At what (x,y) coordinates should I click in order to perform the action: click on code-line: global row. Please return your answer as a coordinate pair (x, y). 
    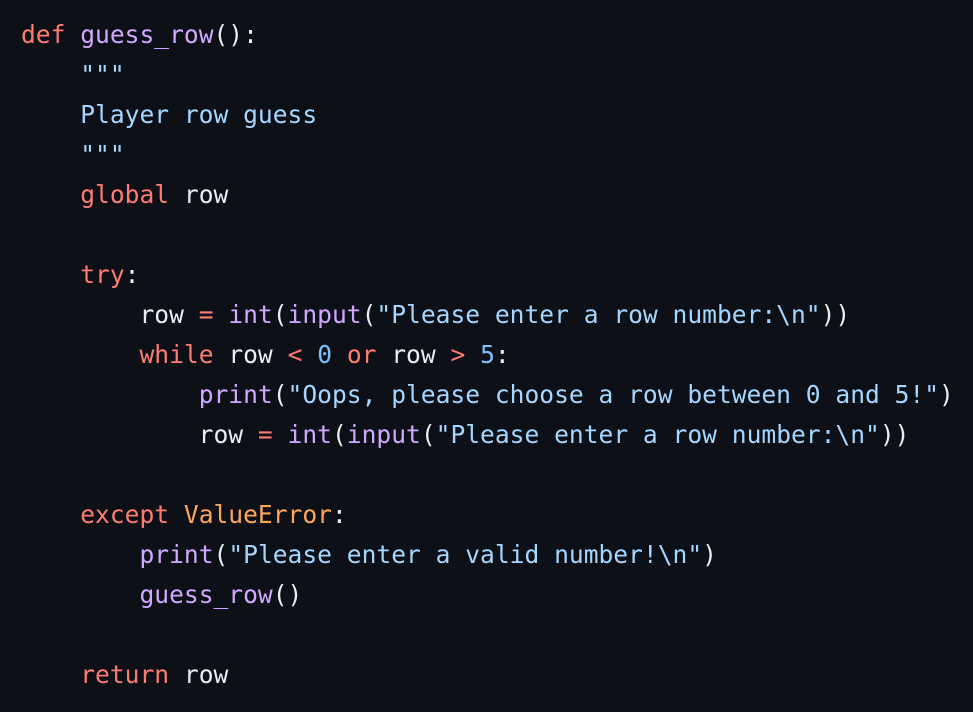
    Looking at the image, I should click on (124, 195).